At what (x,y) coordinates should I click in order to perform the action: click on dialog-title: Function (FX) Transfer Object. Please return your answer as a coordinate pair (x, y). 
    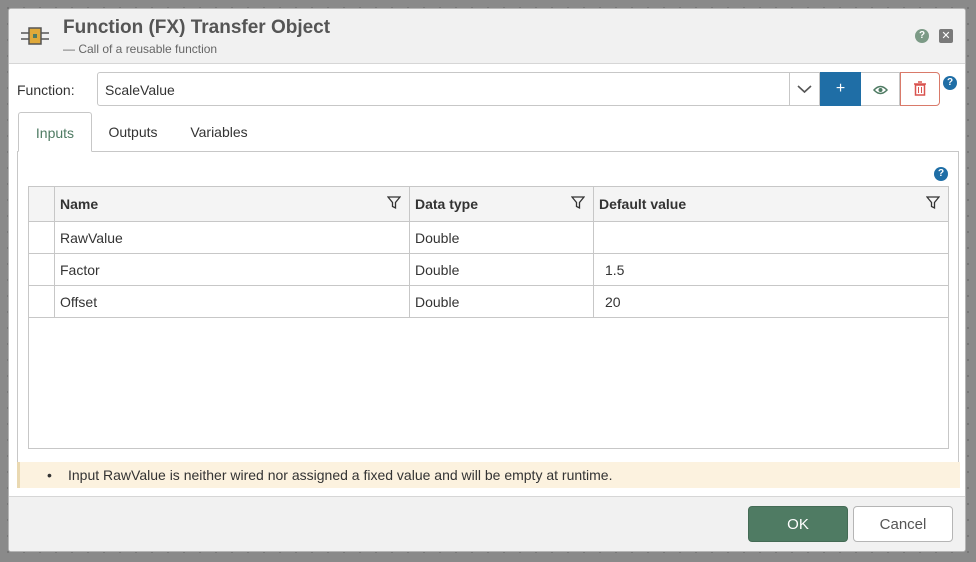
    Looking at the image, I should click on (197, 27).